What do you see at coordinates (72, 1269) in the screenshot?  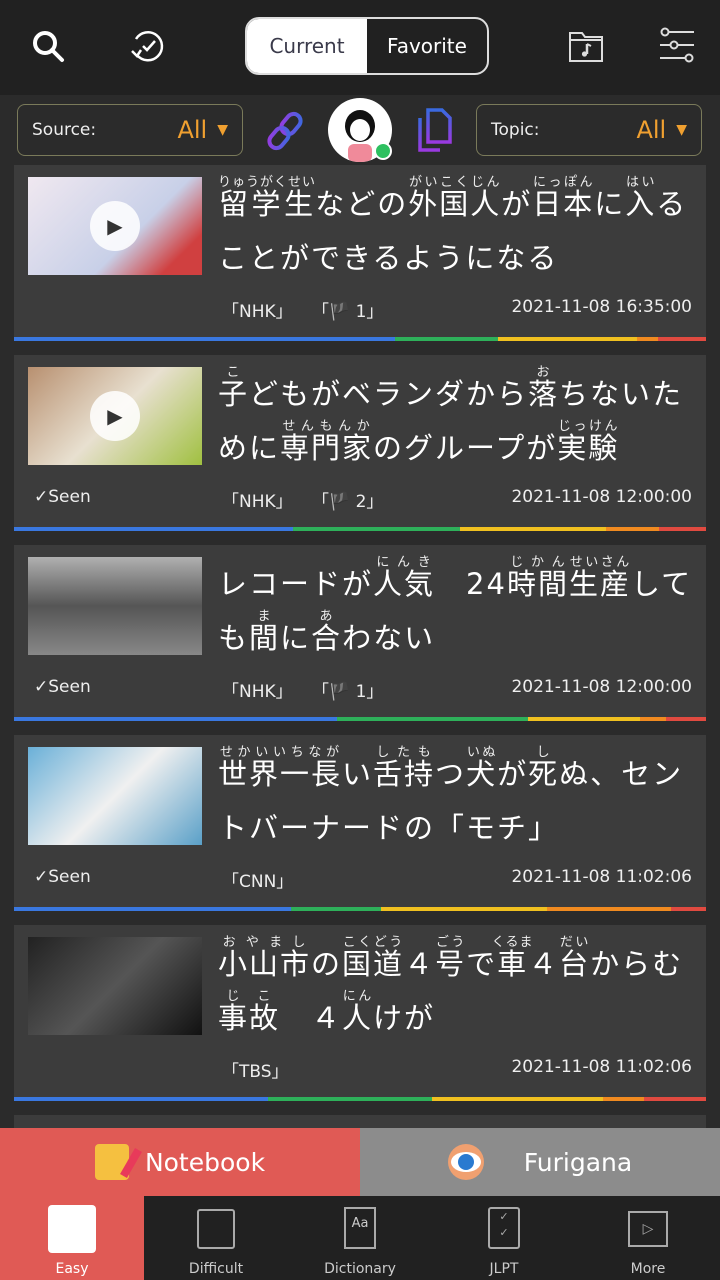 I see `nav-label: Easy` at bounding box center [72, 1269].